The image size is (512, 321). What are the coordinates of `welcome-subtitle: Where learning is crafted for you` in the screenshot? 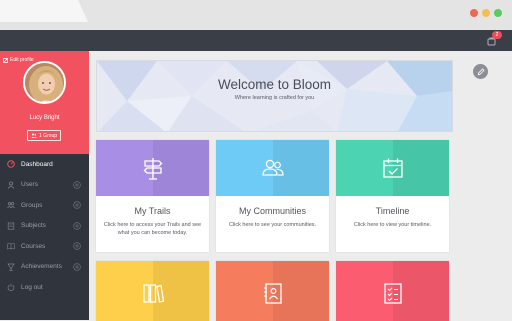 It's located at (274, 98).